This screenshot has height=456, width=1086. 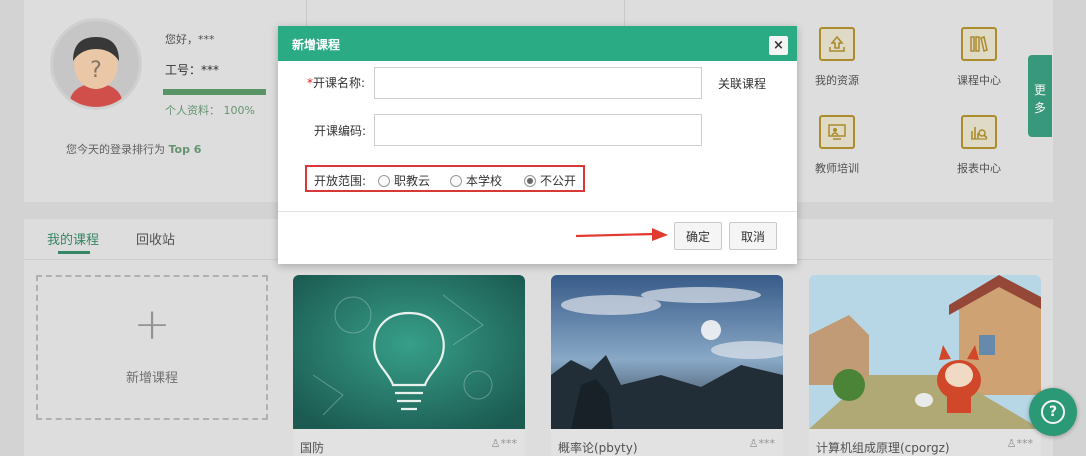 I want to click on course-name-label-text: 开课名称:, so click(x=339, y=83).